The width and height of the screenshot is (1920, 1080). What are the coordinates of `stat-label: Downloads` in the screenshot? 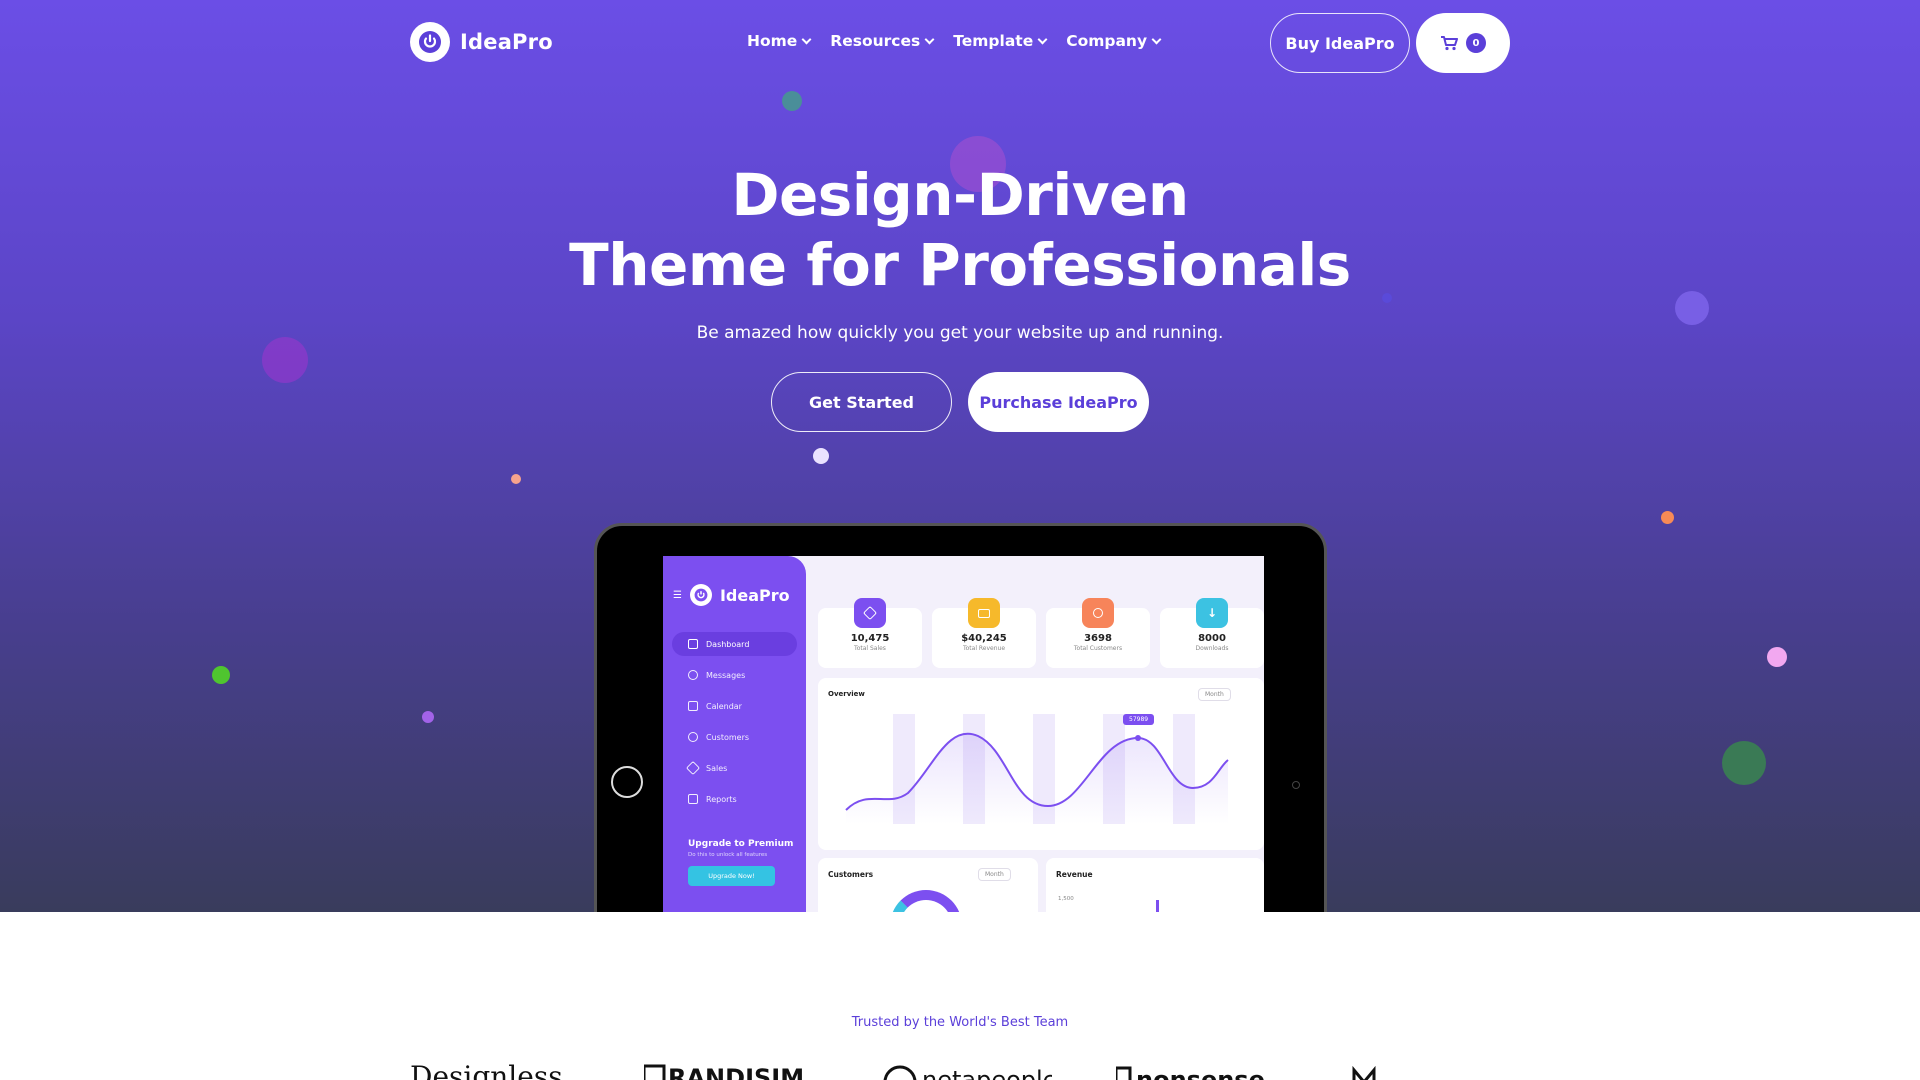 It's located at (1212, 648).